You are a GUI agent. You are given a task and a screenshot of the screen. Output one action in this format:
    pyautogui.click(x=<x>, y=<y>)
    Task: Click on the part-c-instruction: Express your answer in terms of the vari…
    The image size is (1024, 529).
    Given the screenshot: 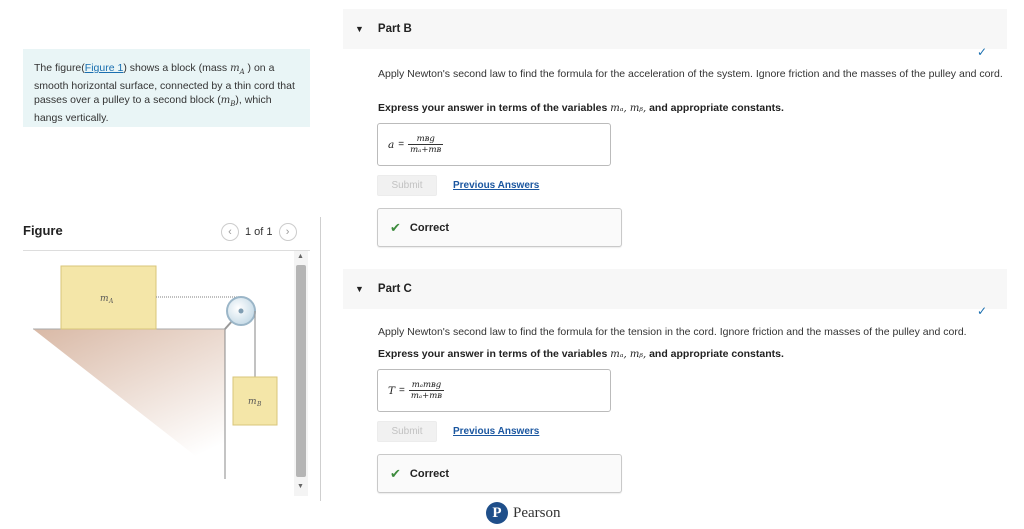 What is the action you would take?
    pyautogui.click(x=581, y=354)
    